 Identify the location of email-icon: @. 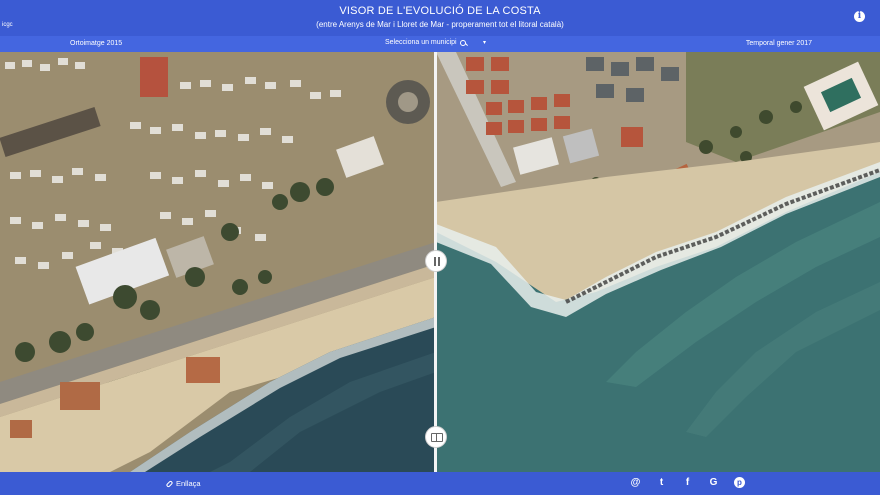
(635, 482).